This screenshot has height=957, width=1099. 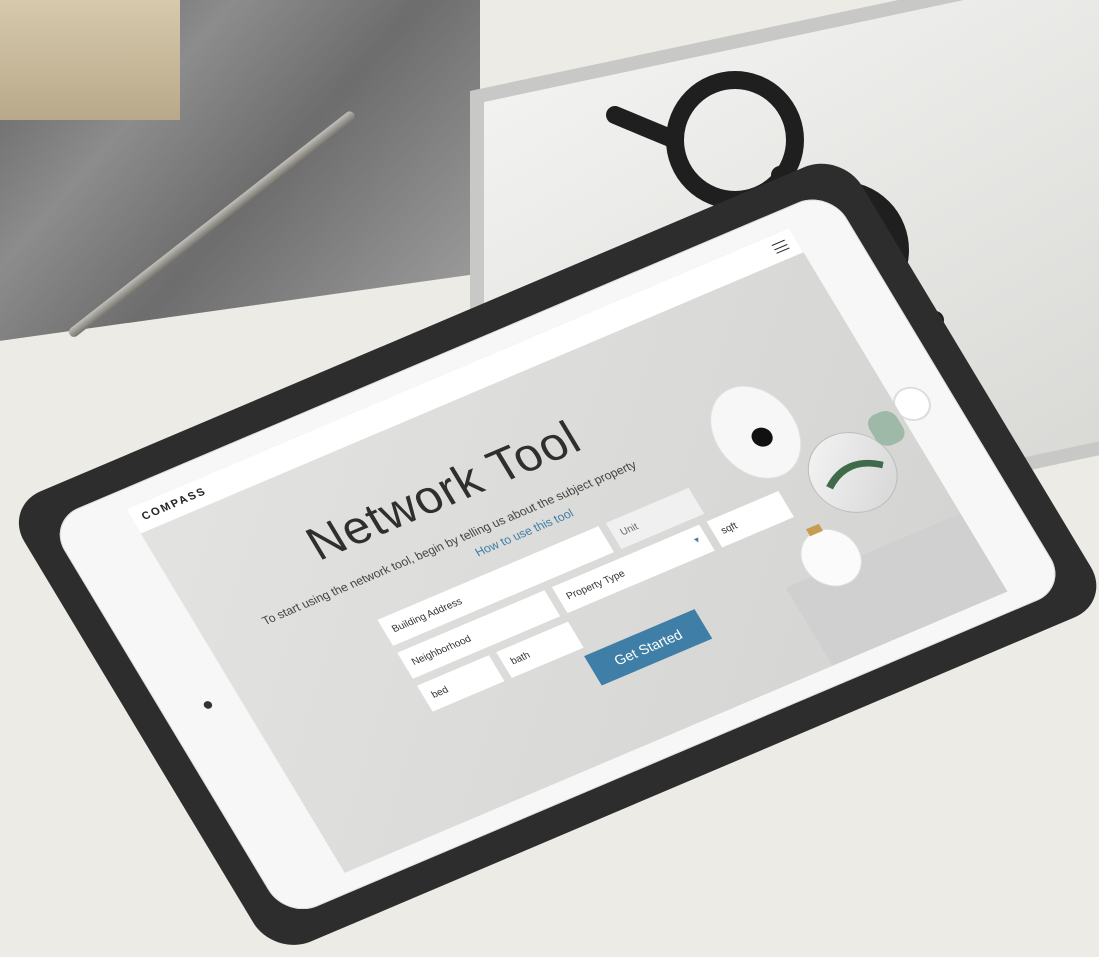 What do you see at coordinates (208, 704) in the screenshot?
I see `camera-dot` at bounding box center [208, 704].